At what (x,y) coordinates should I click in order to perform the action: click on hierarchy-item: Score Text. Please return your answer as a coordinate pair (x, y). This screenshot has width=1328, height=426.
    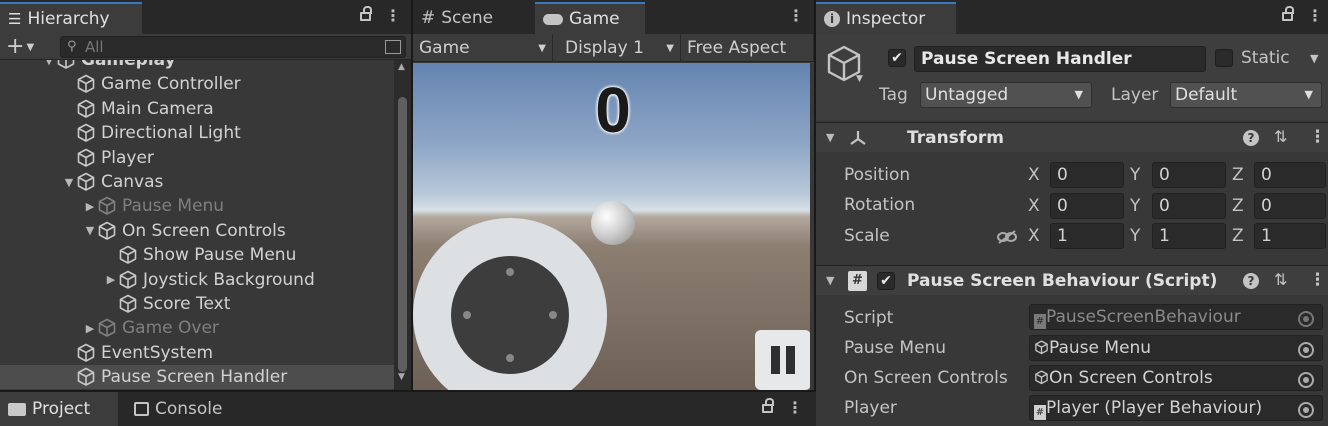
    Looking at the image, I should click on (197, 304).